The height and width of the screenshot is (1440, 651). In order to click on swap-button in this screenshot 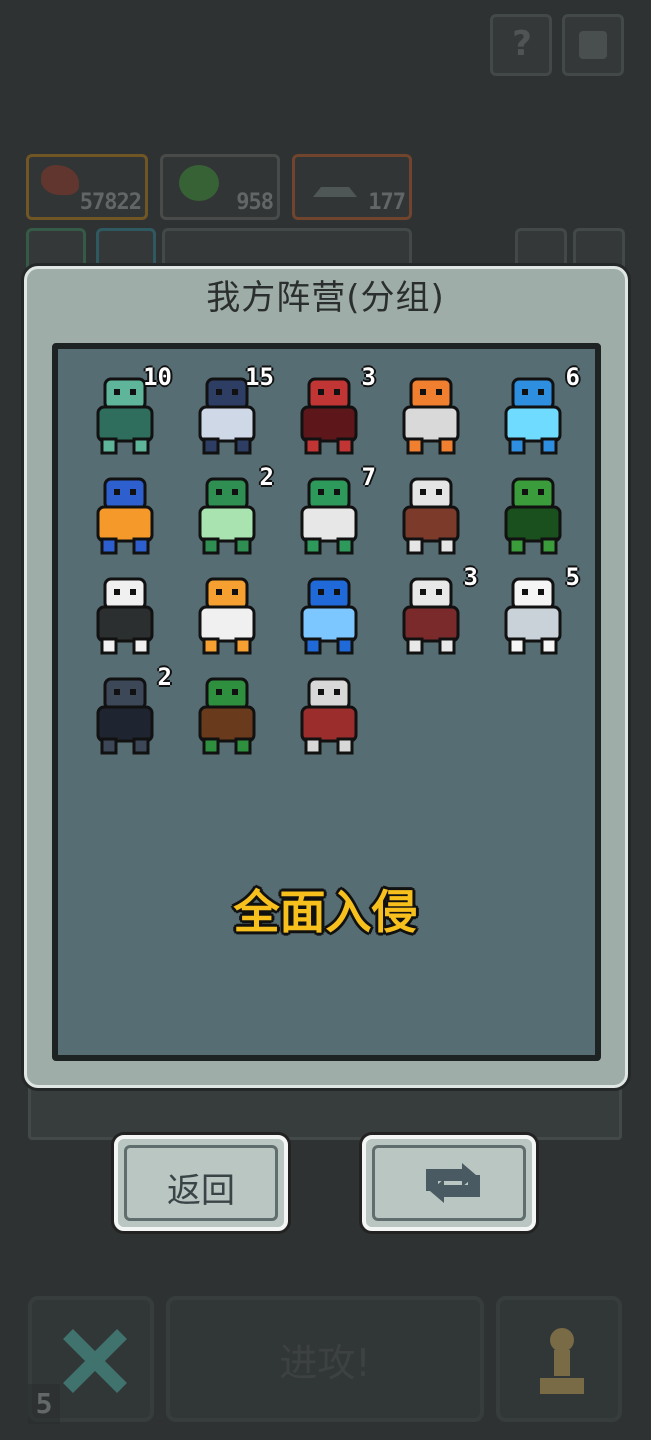, I will do `click(449, 1183)`.